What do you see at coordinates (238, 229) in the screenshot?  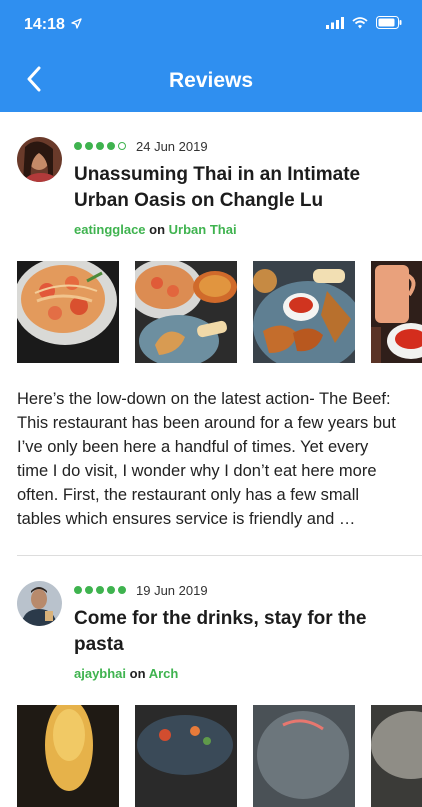 I see `byline: eatingglace on Urban Thai` at bounding box center [238, 229].